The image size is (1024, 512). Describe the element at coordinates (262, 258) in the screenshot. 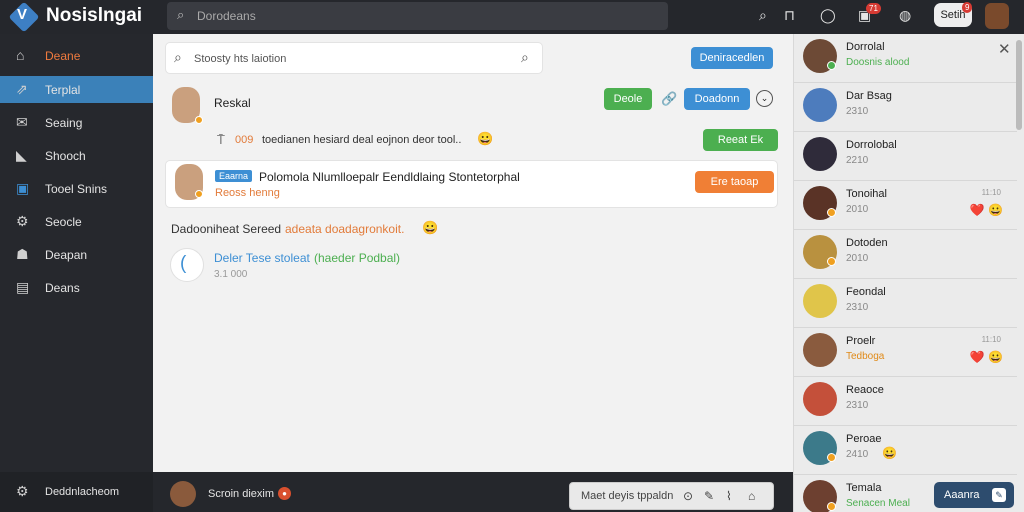

I see `share-title: Deler Tese stoleat` at that location.